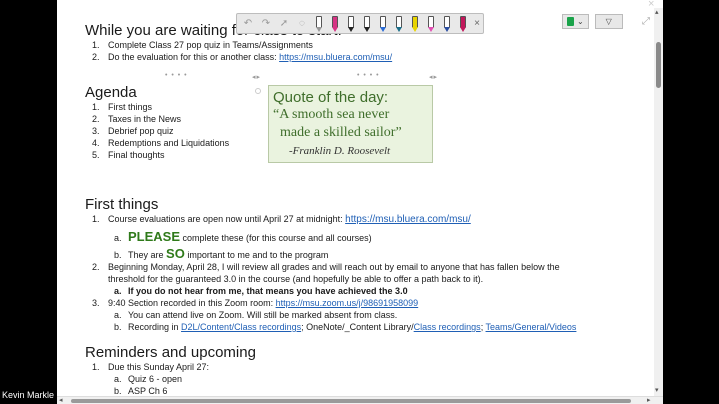 The height and width of the screenshot is (404, 719). I want to click on pen-white, so click(319, 24).